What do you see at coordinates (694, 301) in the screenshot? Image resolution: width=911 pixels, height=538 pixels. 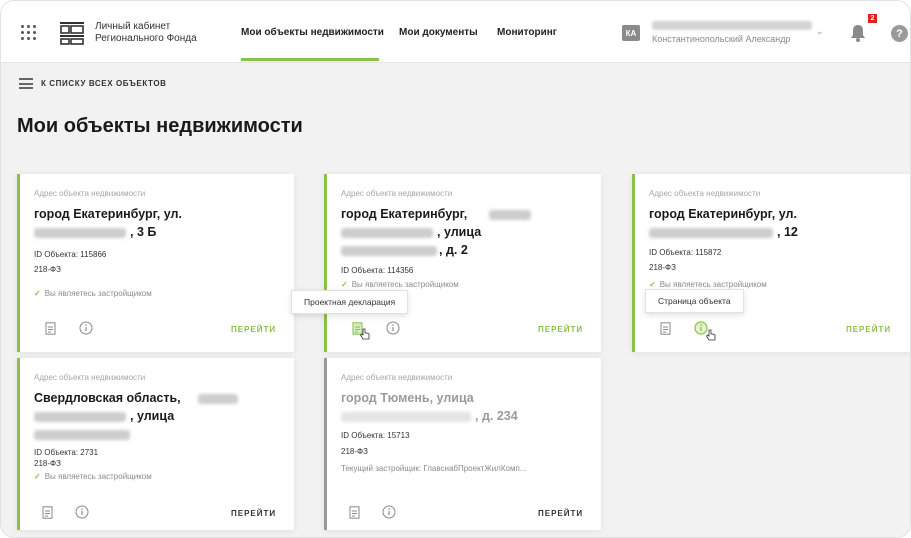 I see `tooltip: Страница объекта` at bounding box center [694, 301].